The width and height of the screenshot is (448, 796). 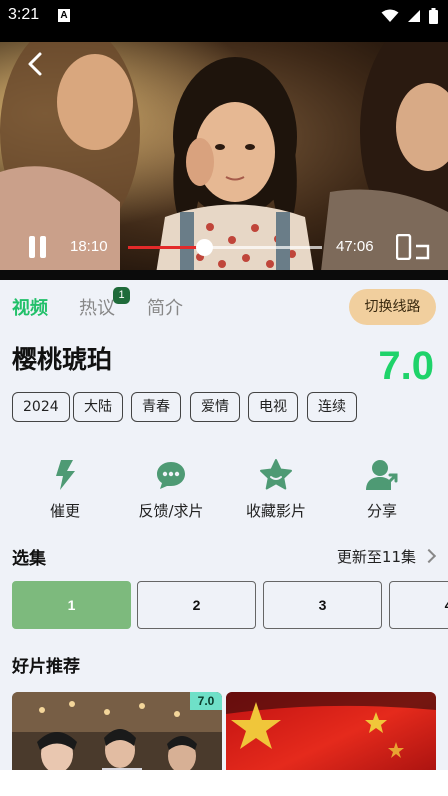 I want to click on episode-button-4: 4, so click(x=418, y=605).